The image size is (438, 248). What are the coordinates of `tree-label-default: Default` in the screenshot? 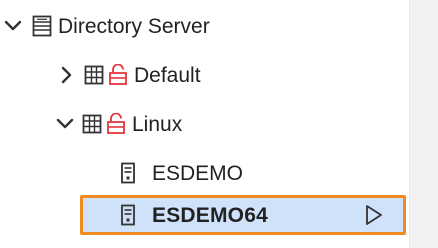 It's located at (167, 75).